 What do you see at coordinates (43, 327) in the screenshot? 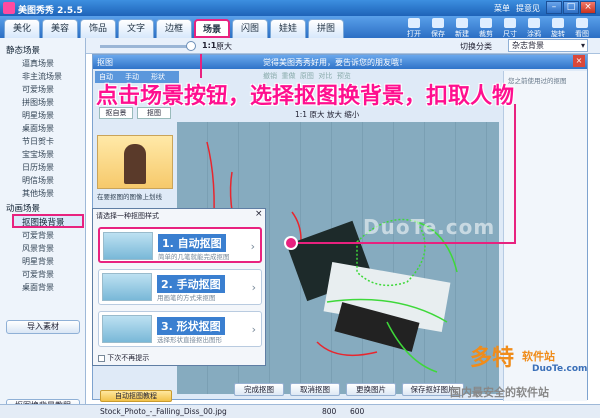
I see `import-material-button: 导入素材` at bounding box center [43, 327].